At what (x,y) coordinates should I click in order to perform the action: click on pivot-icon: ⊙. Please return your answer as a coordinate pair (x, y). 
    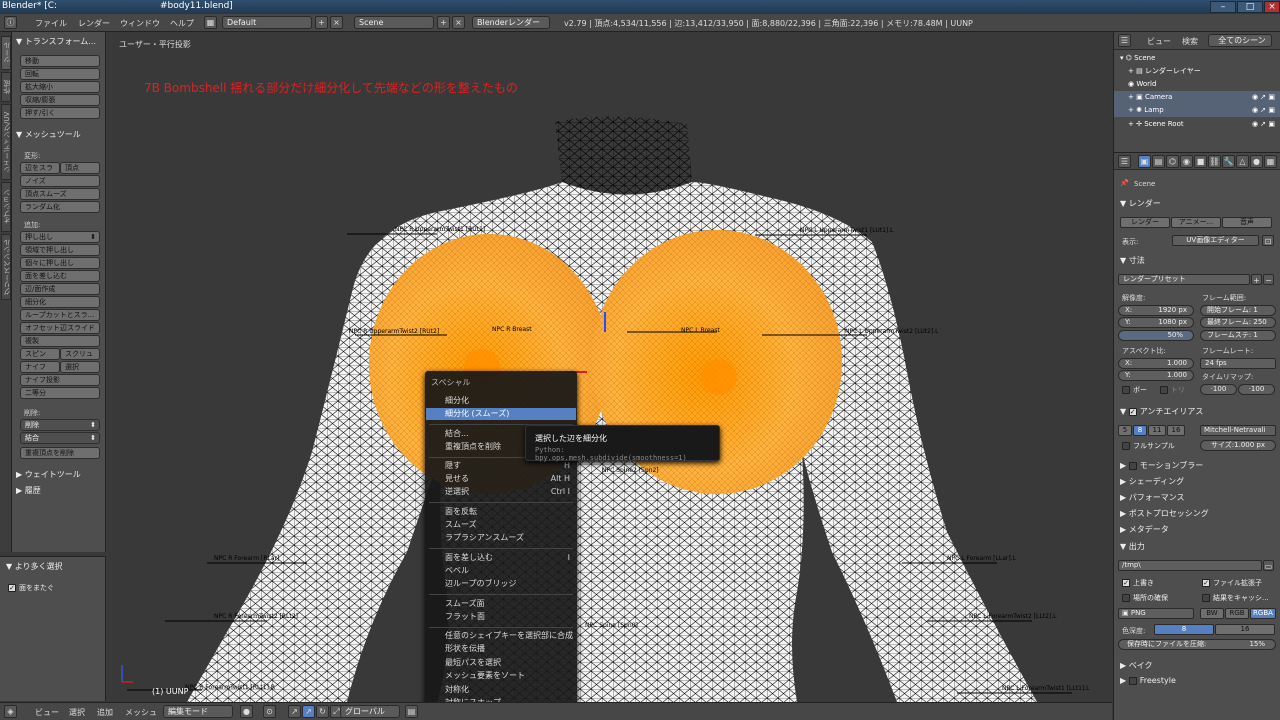
    Looking at the image, I should click on (269, 711).